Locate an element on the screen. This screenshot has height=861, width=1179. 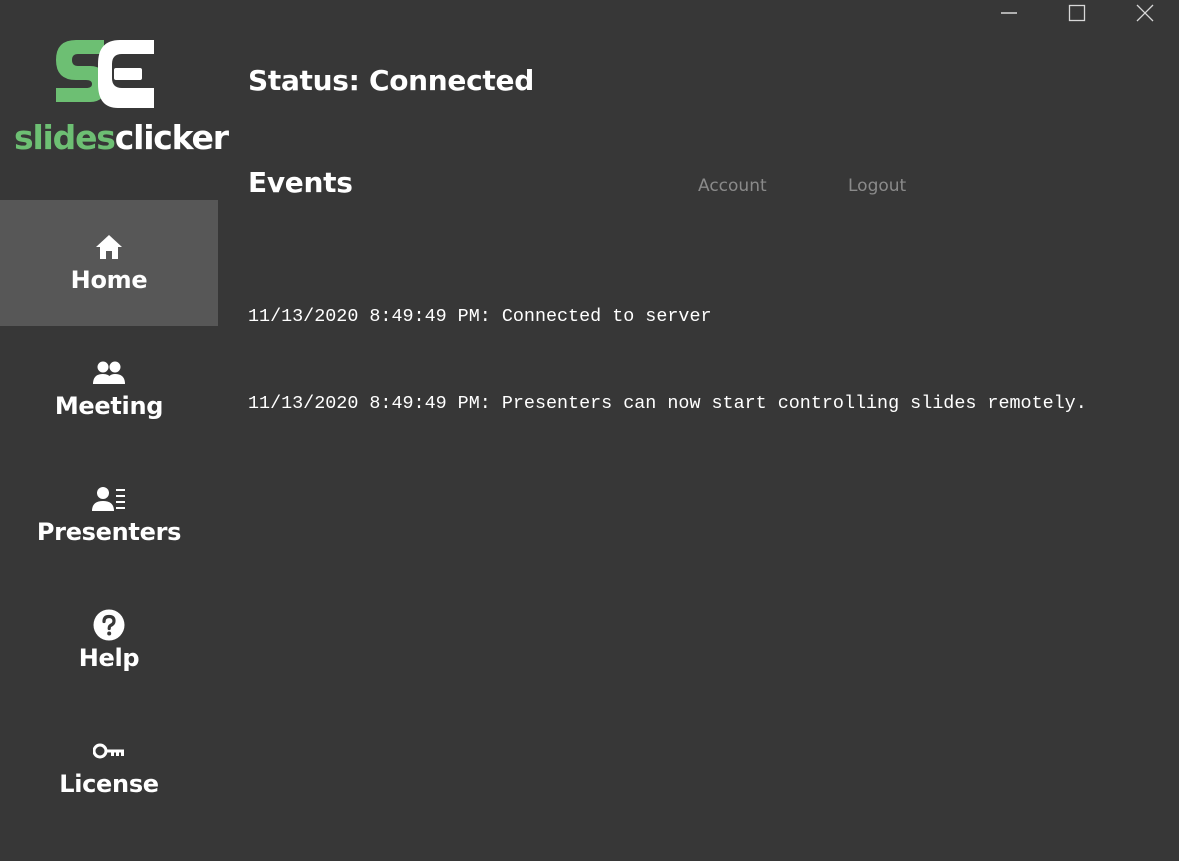
sidebar-nav: Home Meeting Presenters Help License is located at coordinates (109, 515).